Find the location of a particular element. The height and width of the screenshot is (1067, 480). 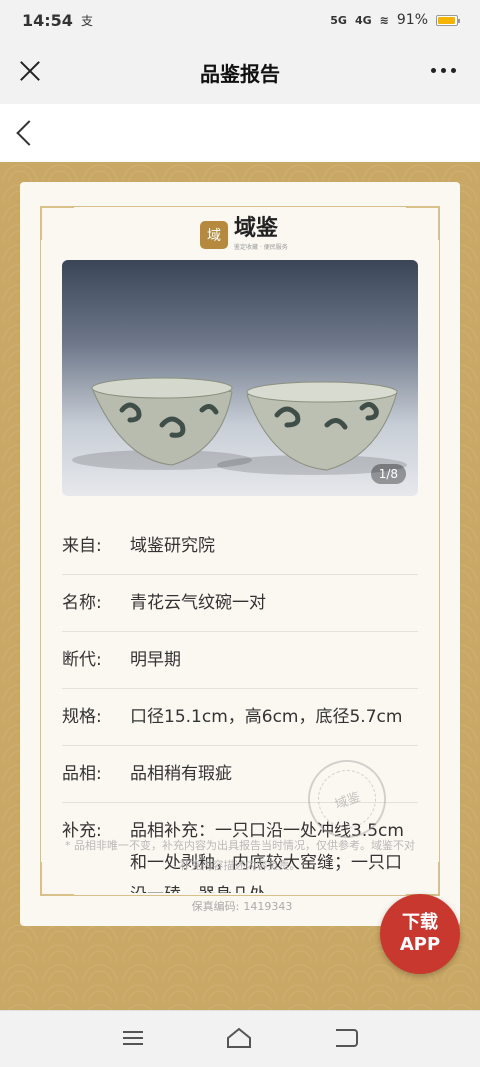

battery-percent: 91% is located at coordinates (412, 20).